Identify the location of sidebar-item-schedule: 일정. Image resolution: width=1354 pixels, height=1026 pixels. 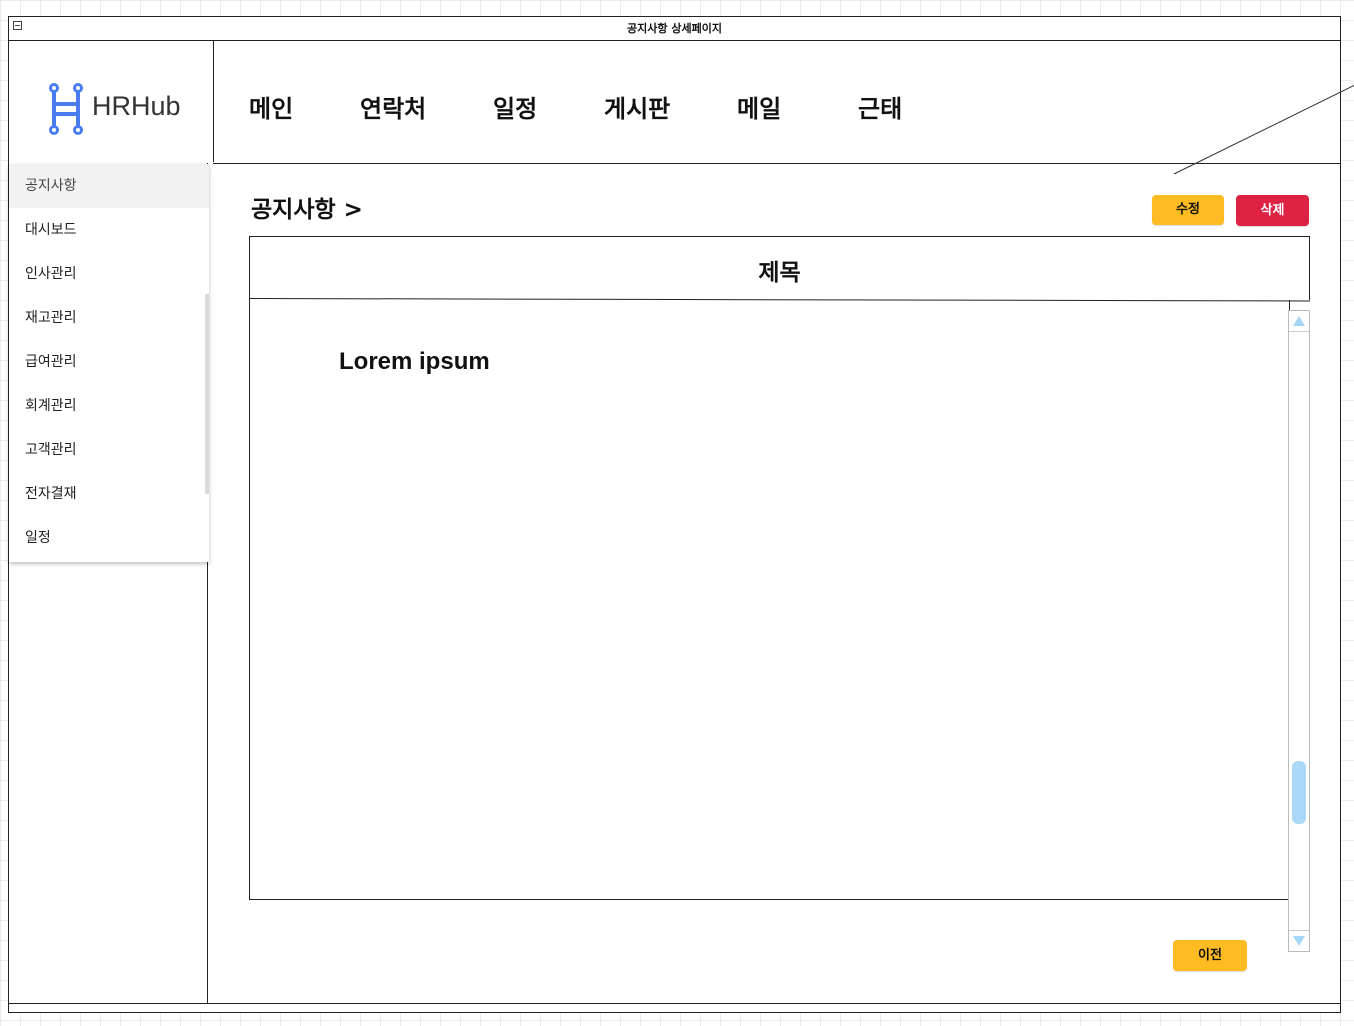
(109, 538).